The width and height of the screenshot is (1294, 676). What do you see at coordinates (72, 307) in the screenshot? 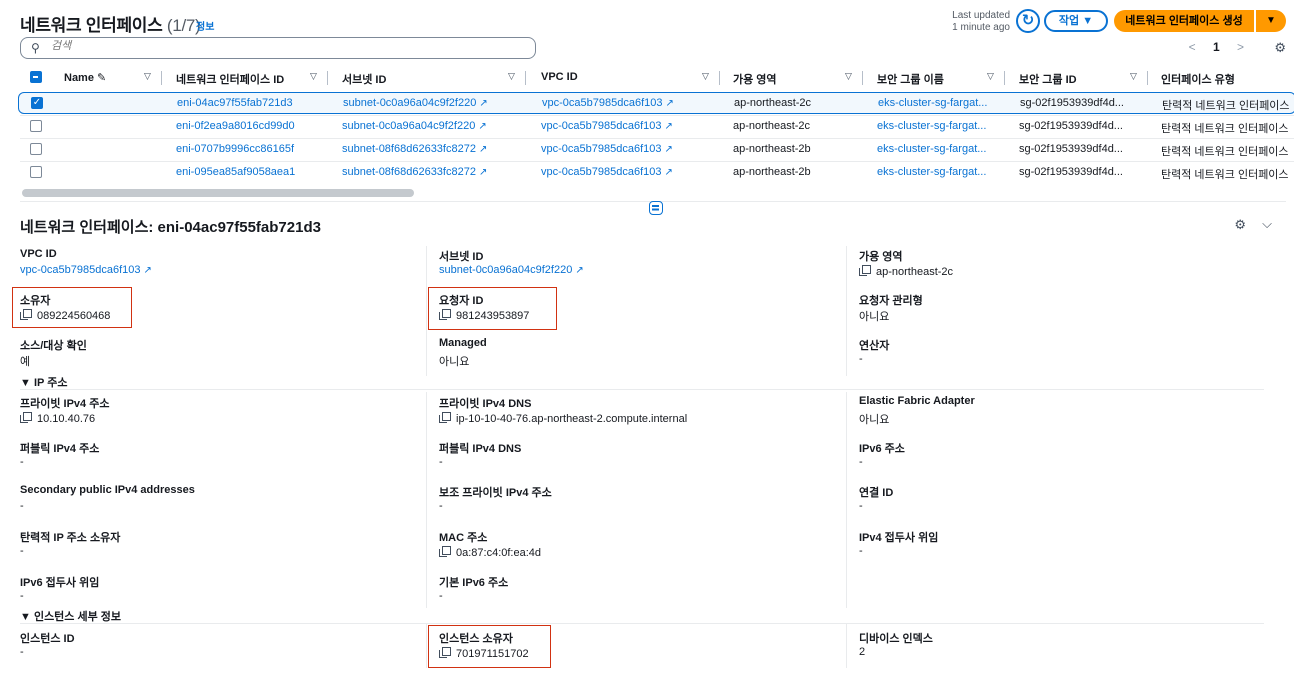
I see `owner-highlight-box` at bounding box center [72, 307].